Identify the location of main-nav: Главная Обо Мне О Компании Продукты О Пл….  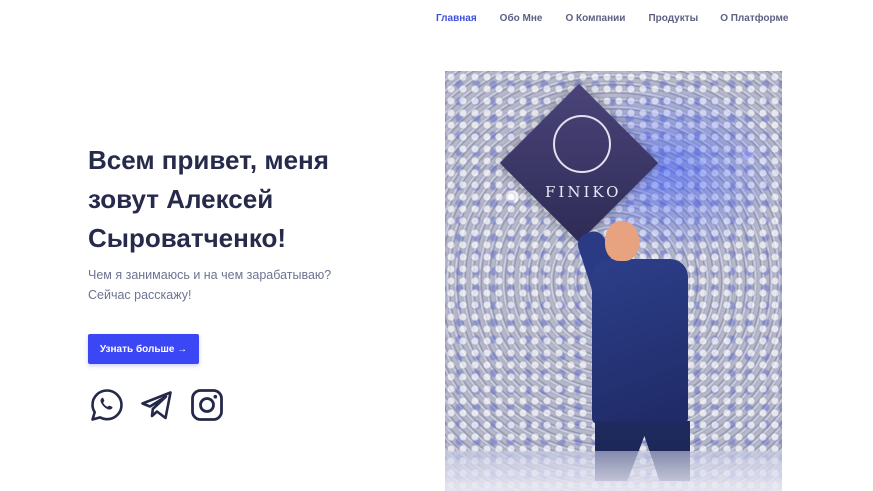
(623, 19).